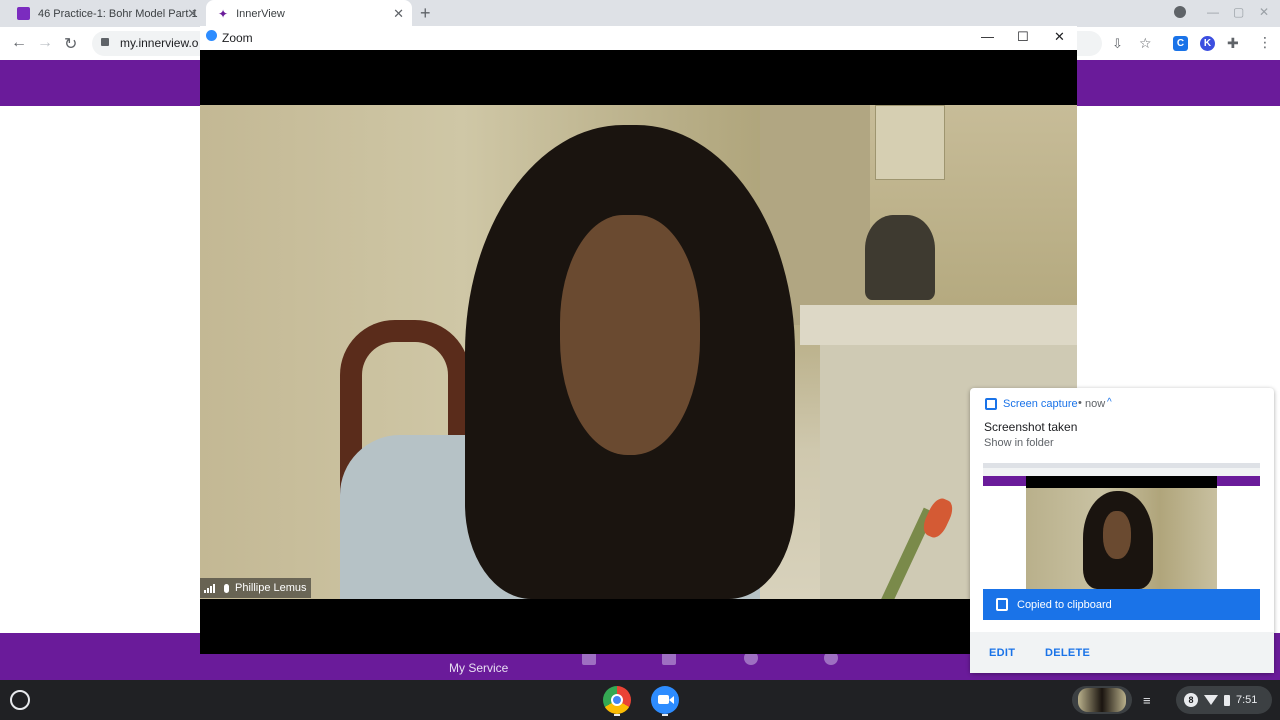 This screenshot has height=720, width=1280. Describe the element at coordinates (159, 43) in the screenshot. I see `address-text: my.innerview.o` at that location.